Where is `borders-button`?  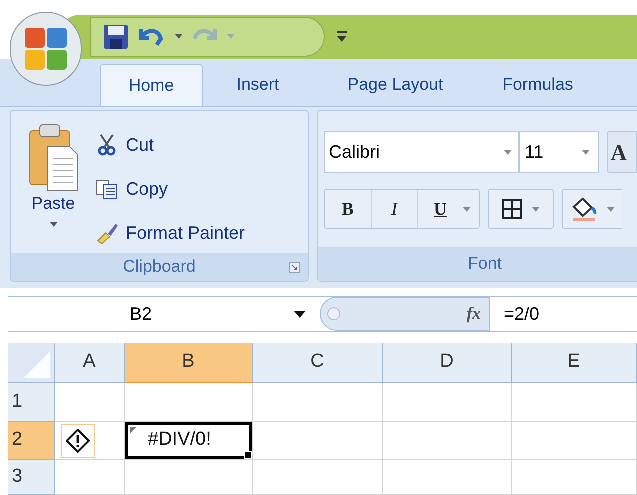
borders-button is located at coordinates (521, 209).